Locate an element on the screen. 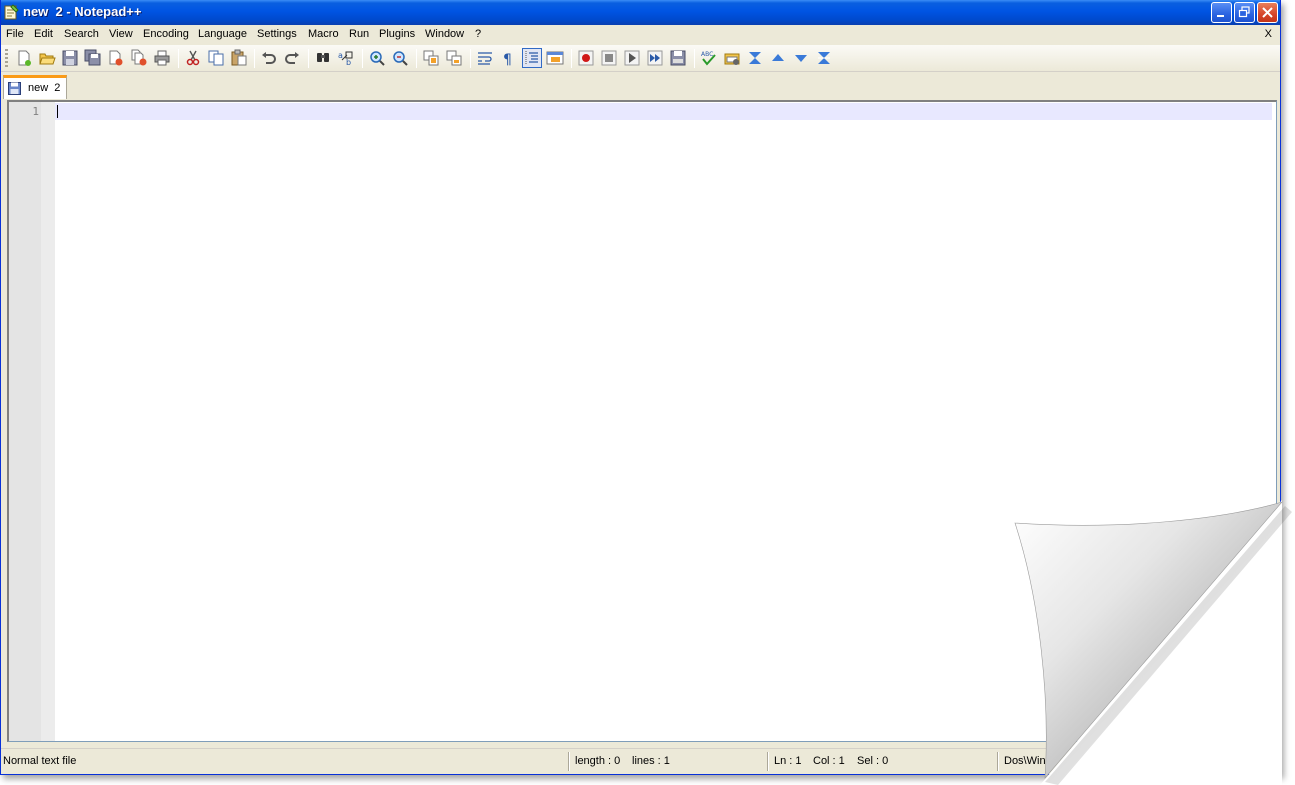 The image size is (1295, 785). svg-text: ABC is located at coordinates (707, 54).